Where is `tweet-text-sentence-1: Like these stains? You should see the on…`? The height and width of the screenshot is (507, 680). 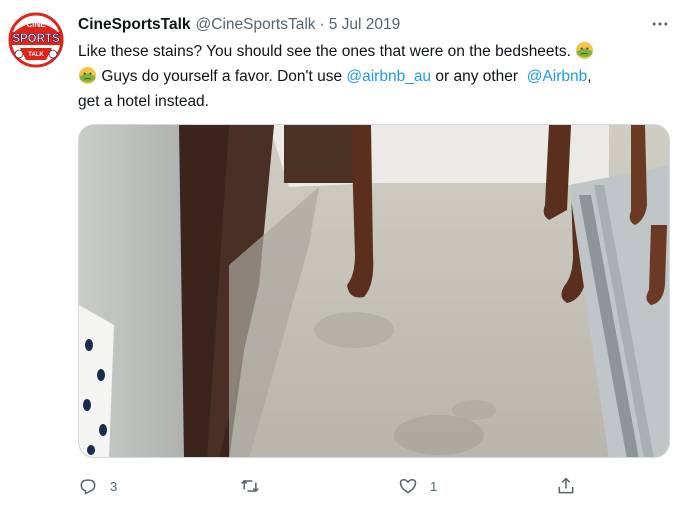
tweet-text-sentence-1: Like these stains? You should see the on… is located at coordinates (324, 51).